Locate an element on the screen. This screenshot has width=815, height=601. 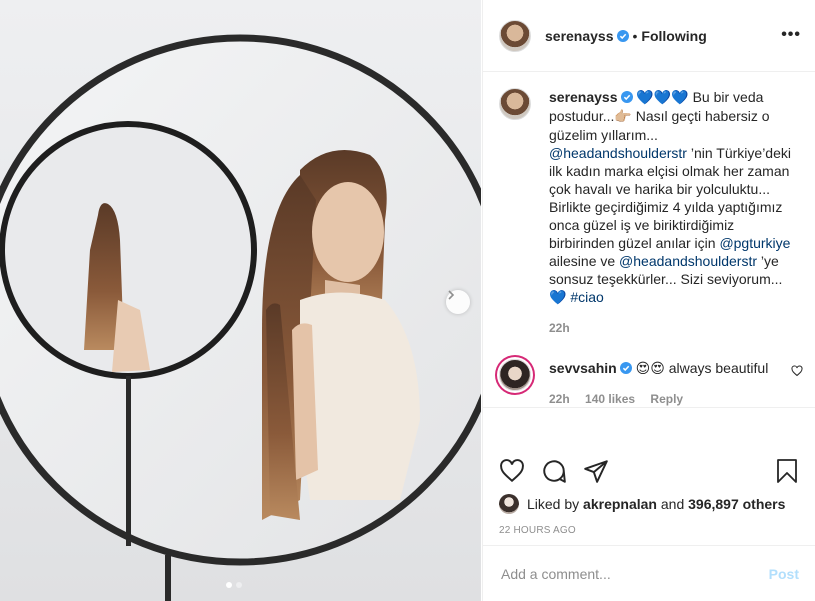
caption-text: ailesine ve is located at coordinates (584, 261).